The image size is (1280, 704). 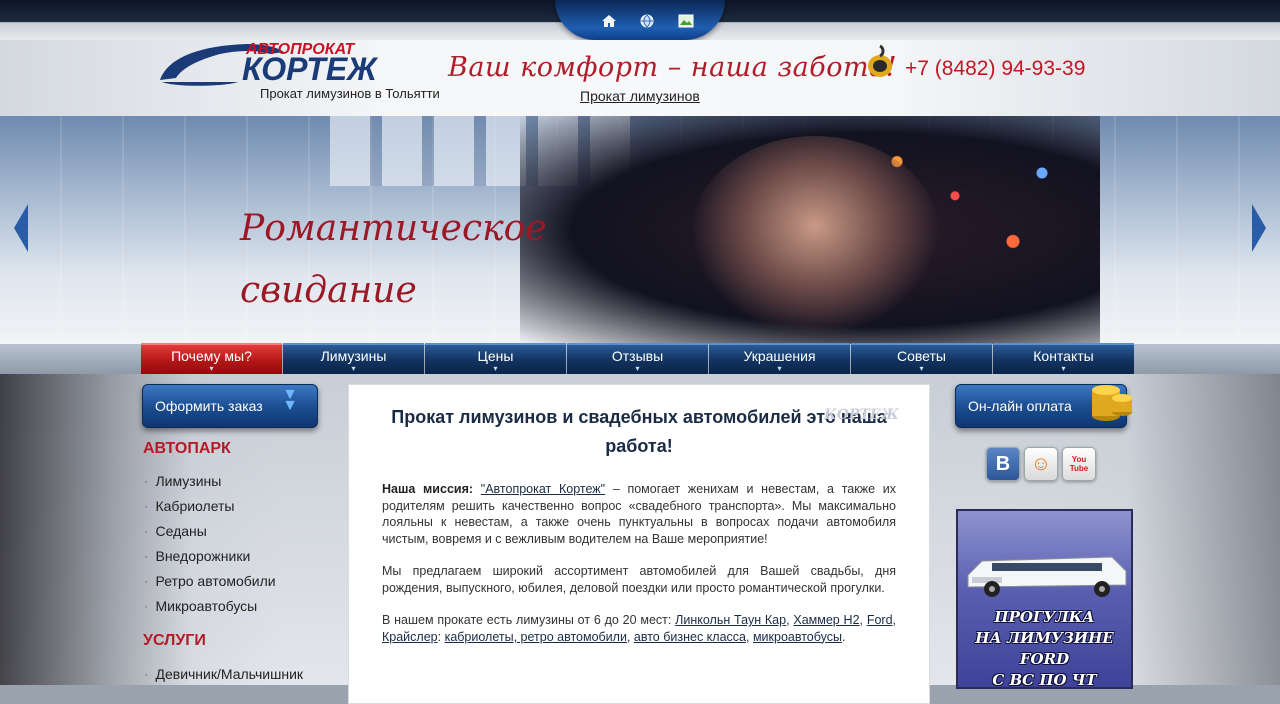 I want to click on youtube-icon: You Tube, so click(x=1079, y=464).